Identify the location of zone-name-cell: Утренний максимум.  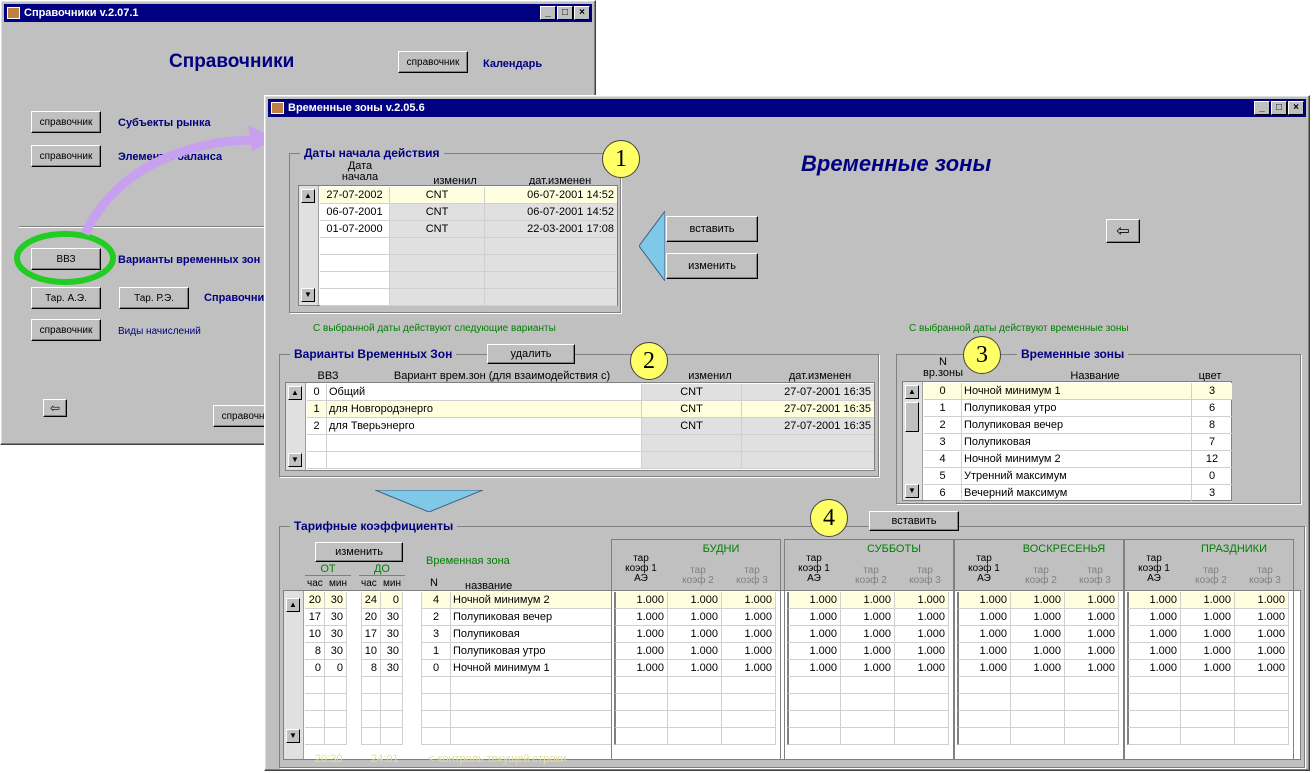
(1077, 476).